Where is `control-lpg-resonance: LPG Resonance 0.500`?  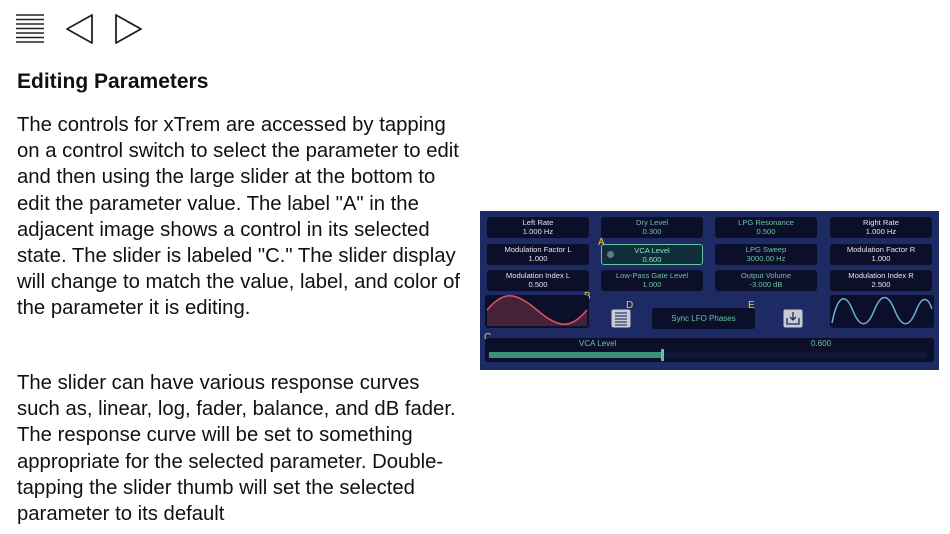 control-lpg-resonance: LPG Resonance 0.500 is located at coordinates (766, 227).